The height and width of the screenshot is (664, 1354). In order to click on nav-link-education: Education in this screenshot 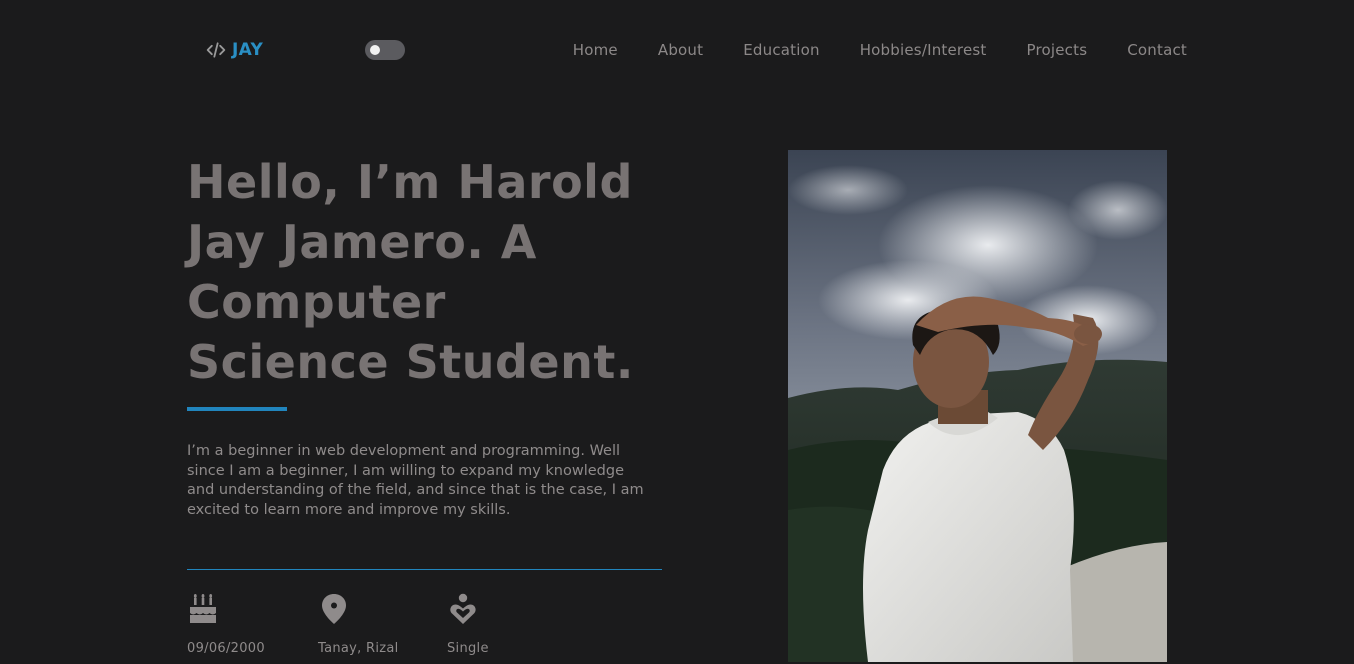, I will do `click(781, 50)`.